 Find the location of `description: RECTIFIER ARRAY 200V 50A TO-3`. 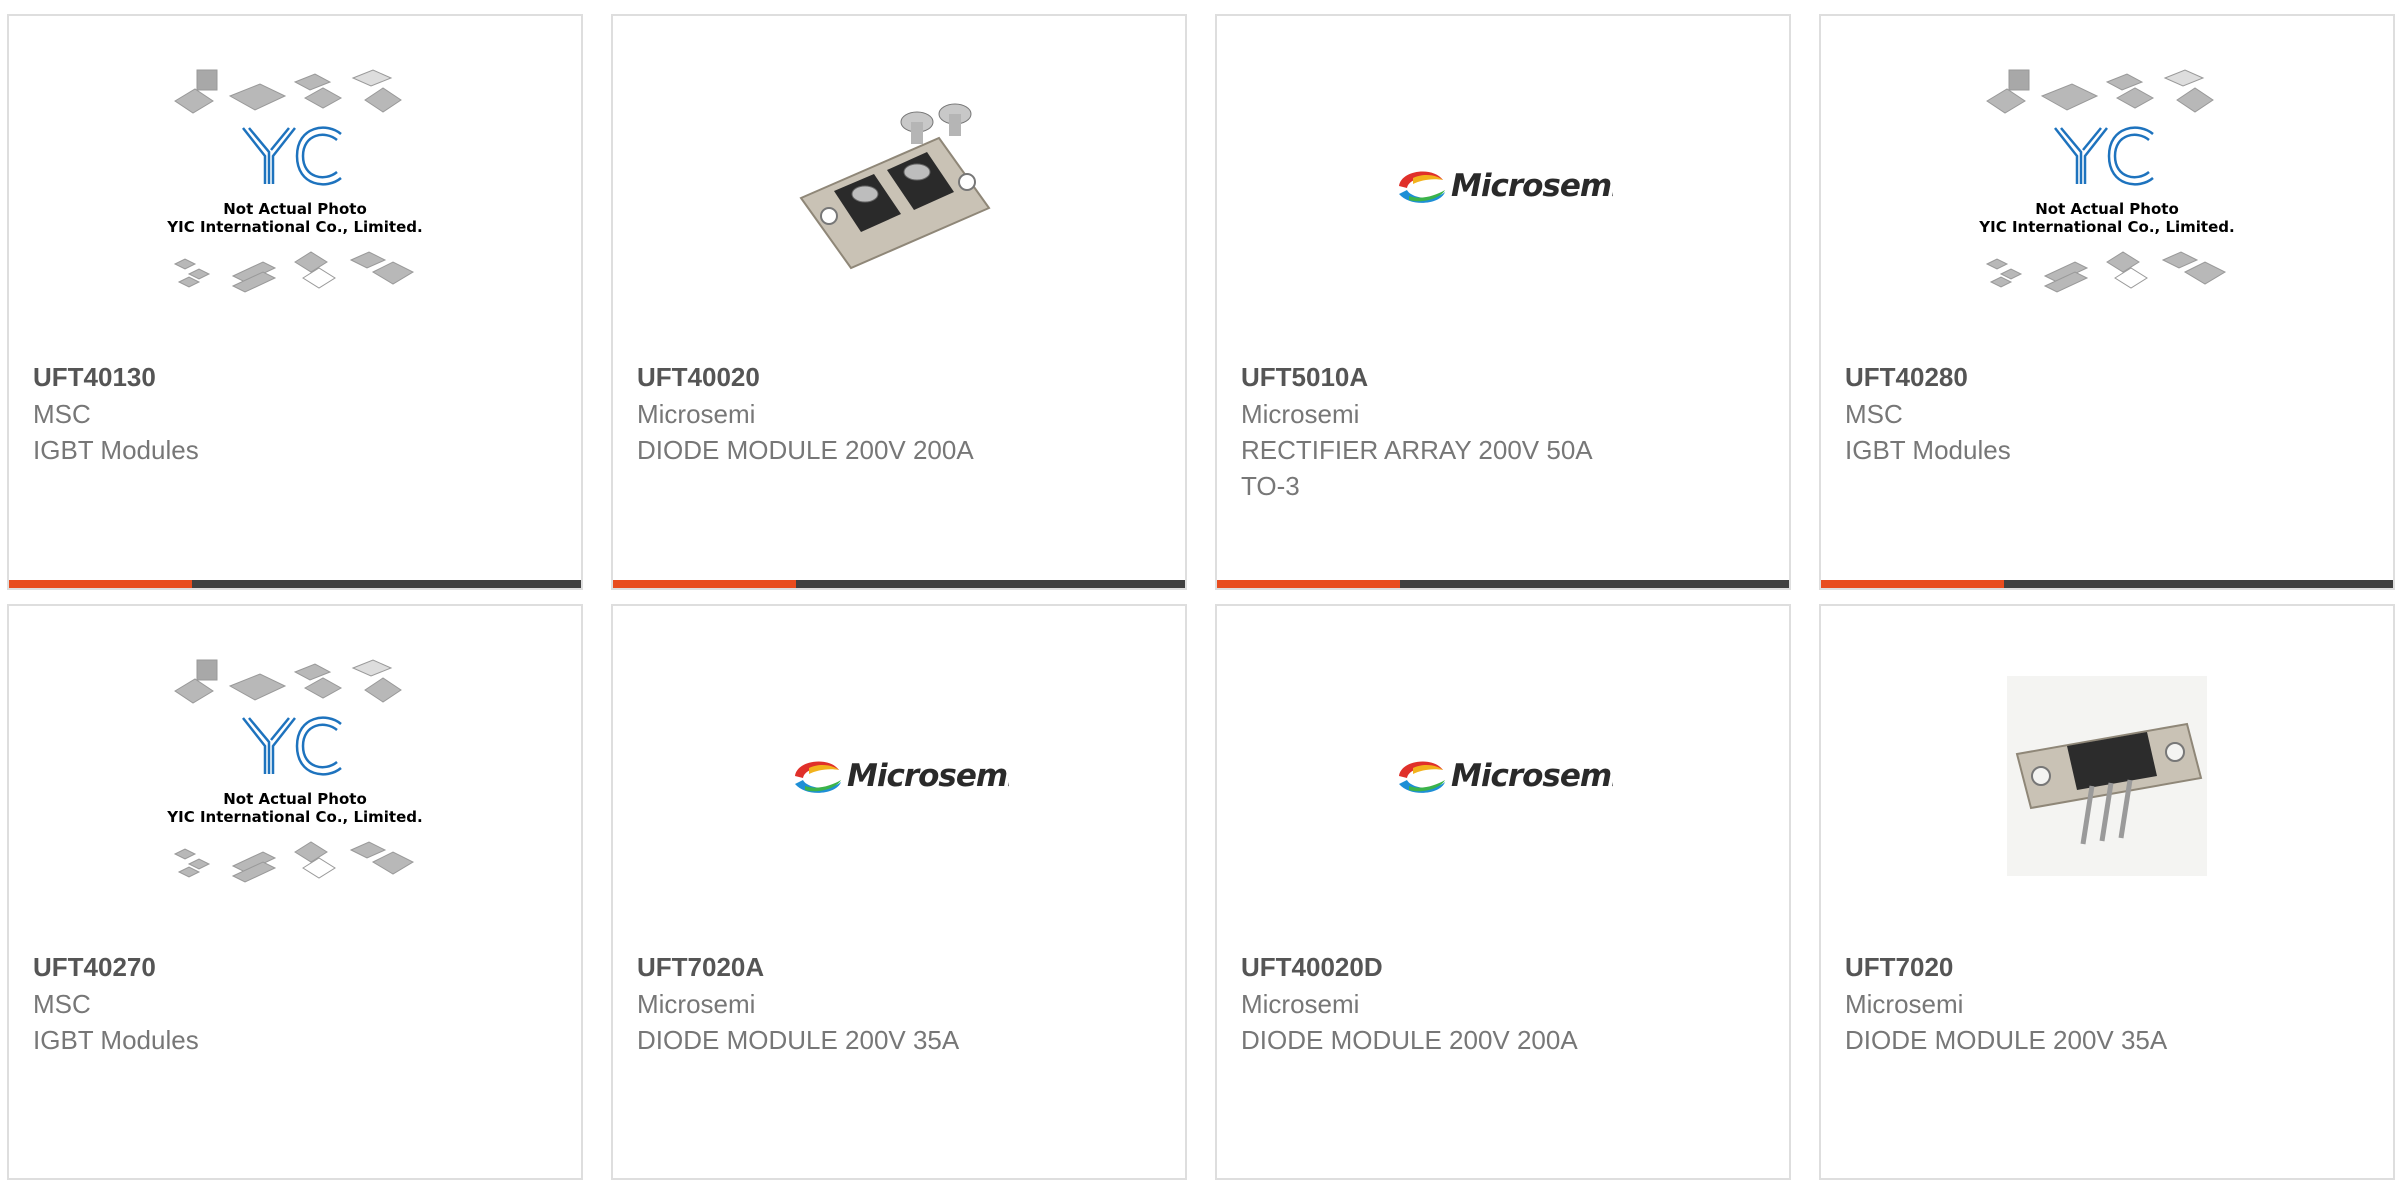

description: RECTIFIER ARRAY 200V 50A TO-3 is located at coordinates (1417, 468).